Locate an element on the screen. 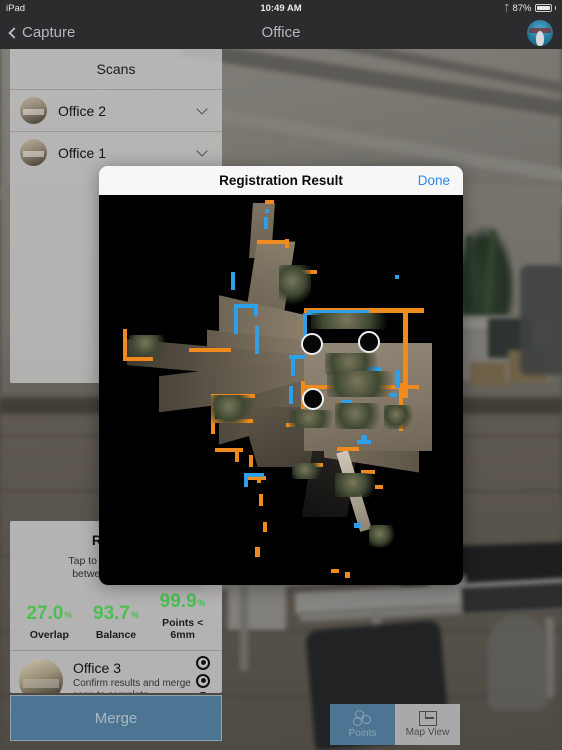 Image resolution: width=562 pixels, height=750 pixels. stat-overlap-value: 27.0 is located at coordinates (45, 613).